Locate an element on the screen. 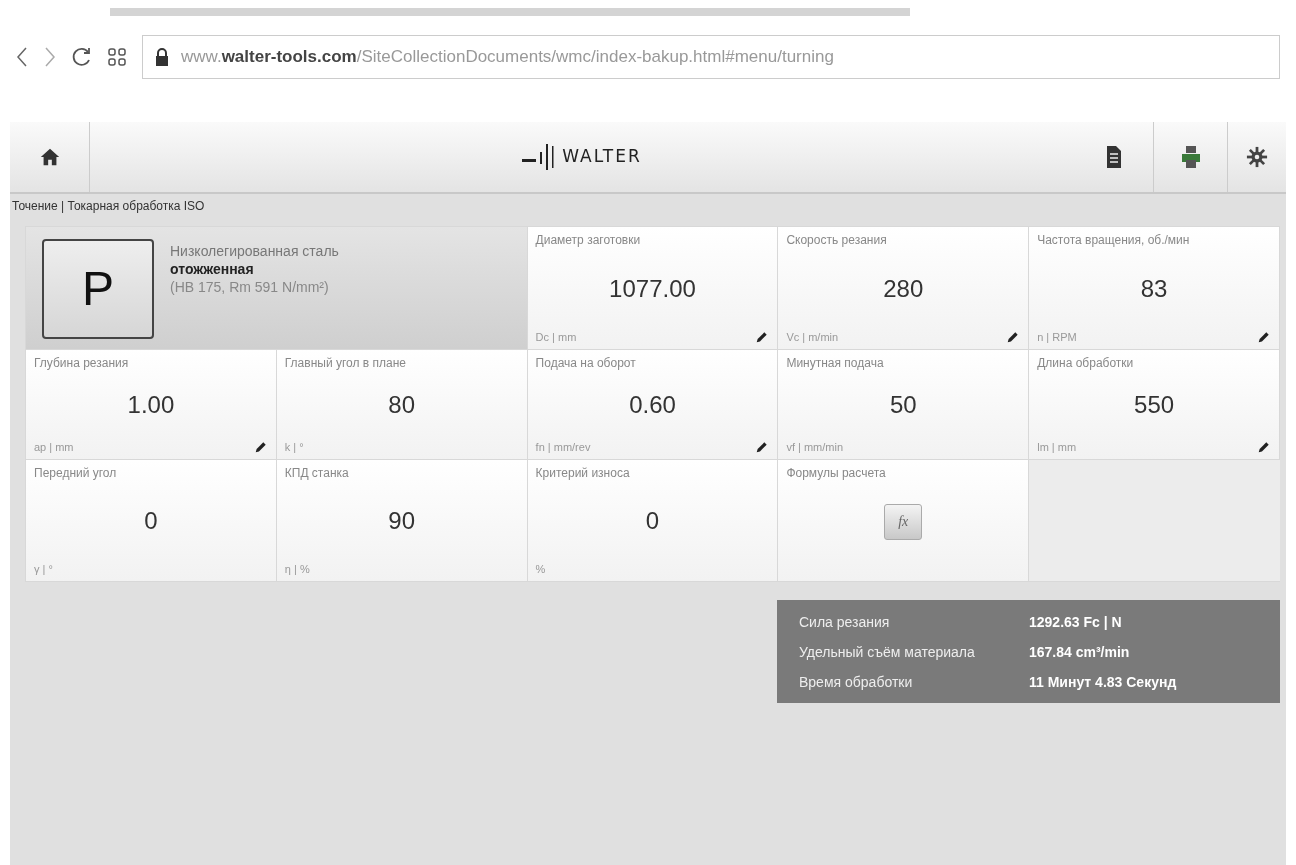 The height and width of the screenshot is (865, 1296). parameter-unit: γ | ° is located at coordinates (43, 569).